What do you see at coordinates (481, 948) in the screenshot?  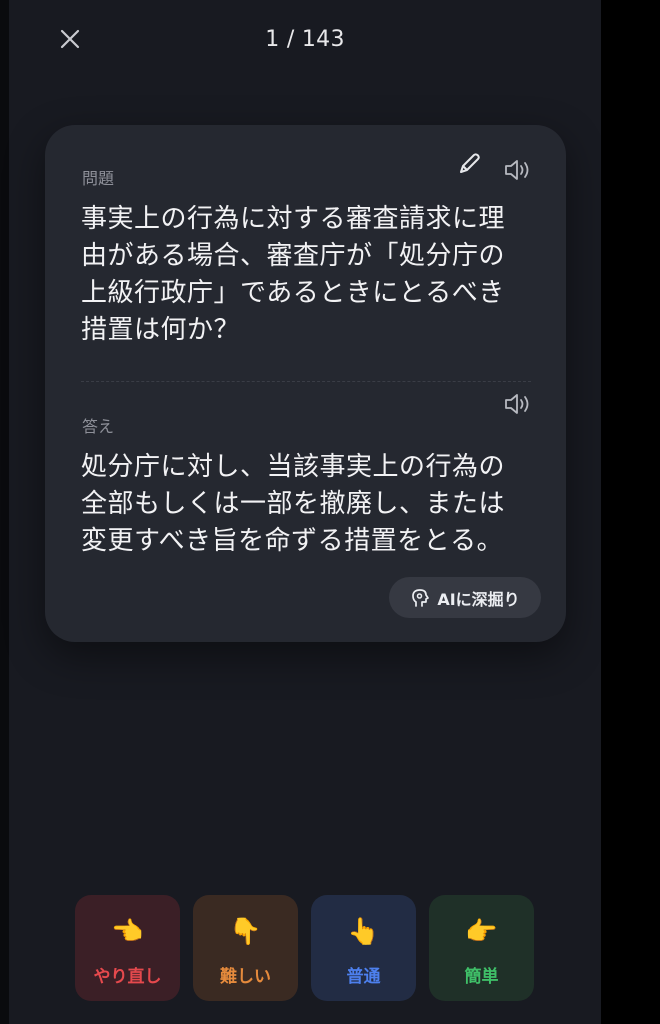 I see `easy-button: 👉 簡単` at bounding box center [481, 948].